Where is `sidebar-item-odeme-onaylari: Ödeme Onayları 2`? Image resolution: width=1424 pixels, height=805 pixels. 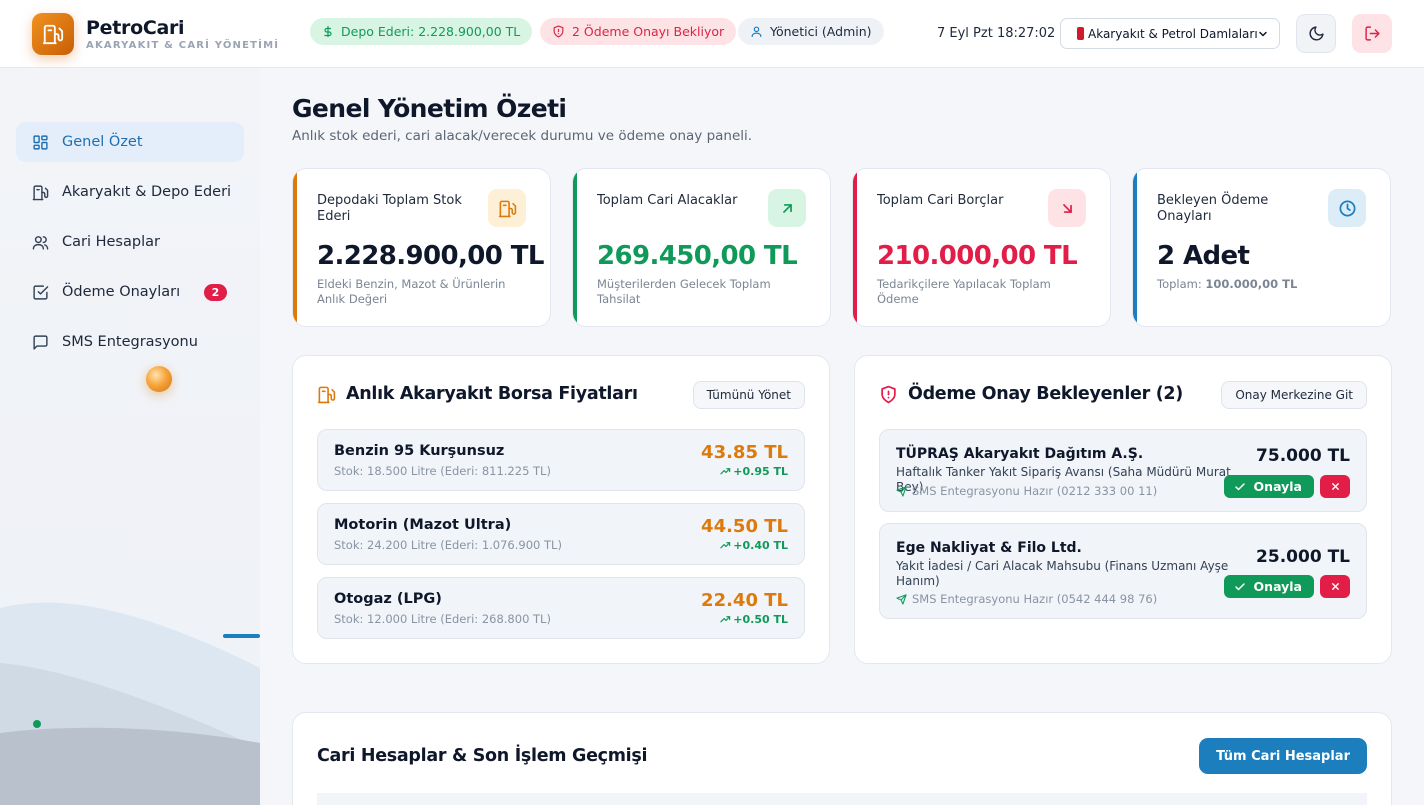 sidebar-item-odeme-onaylari: Ödeme Onayları 2 is located at coordinates (130, 292).